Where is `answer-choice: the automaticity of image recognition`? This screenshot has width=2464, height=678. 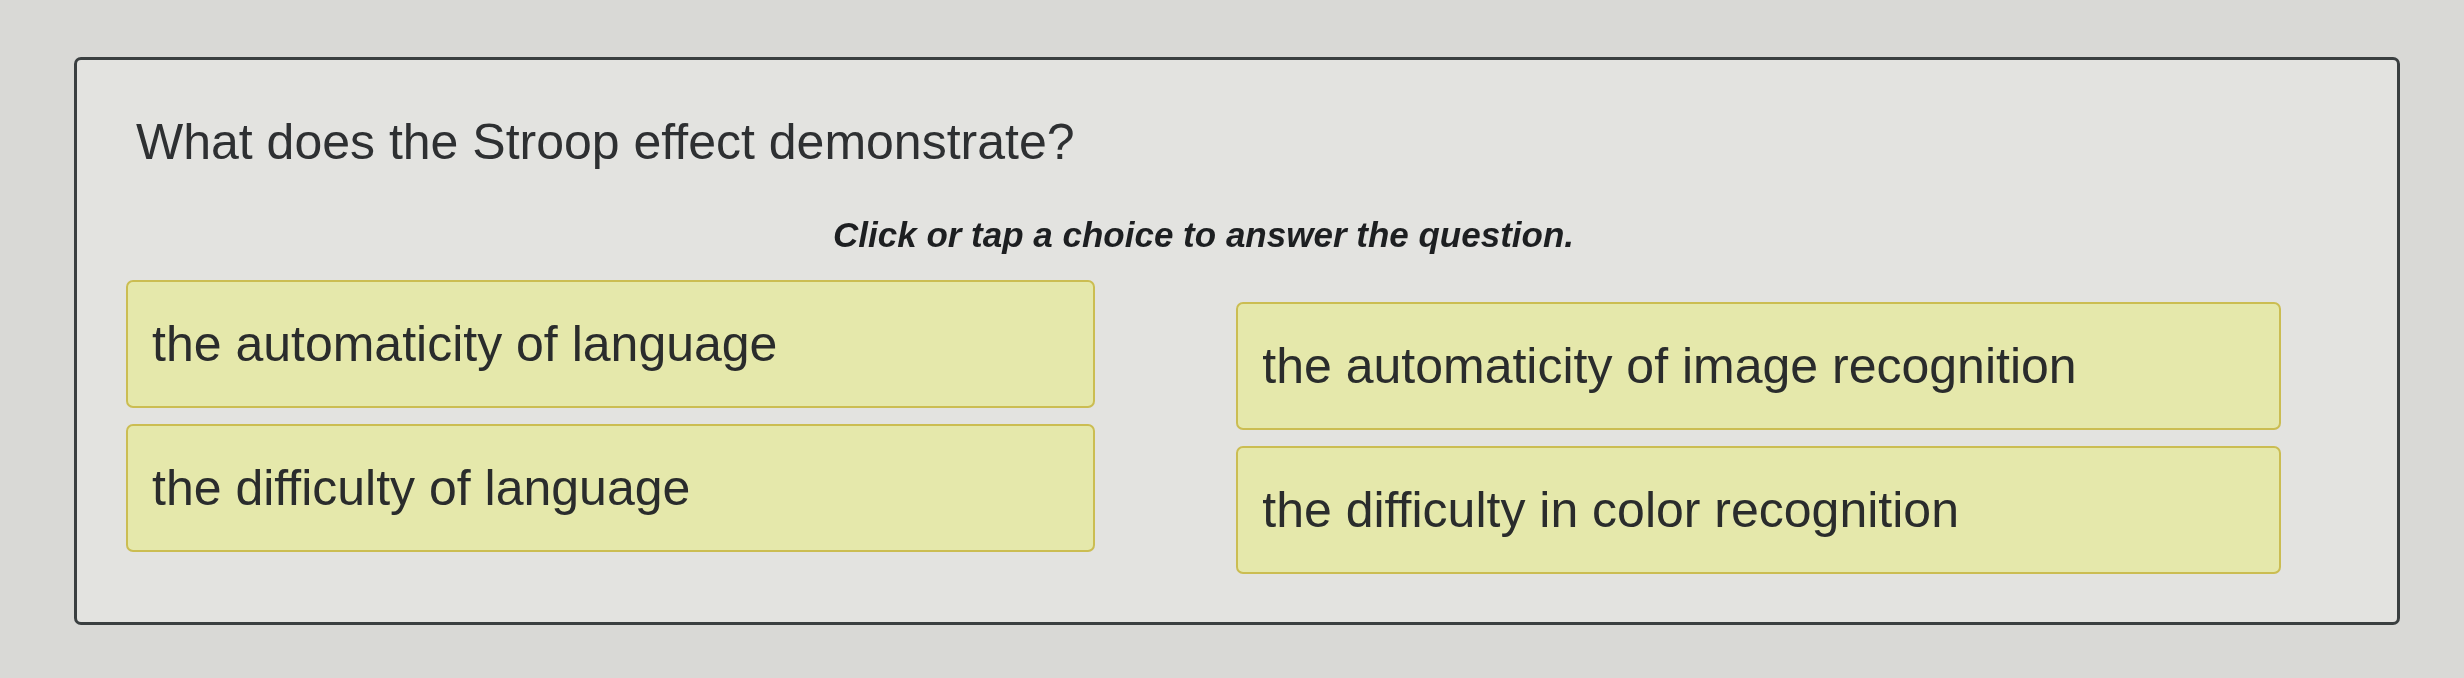
answer-choice: the automaticity of image recognition is located at coordinates (1758, 366).